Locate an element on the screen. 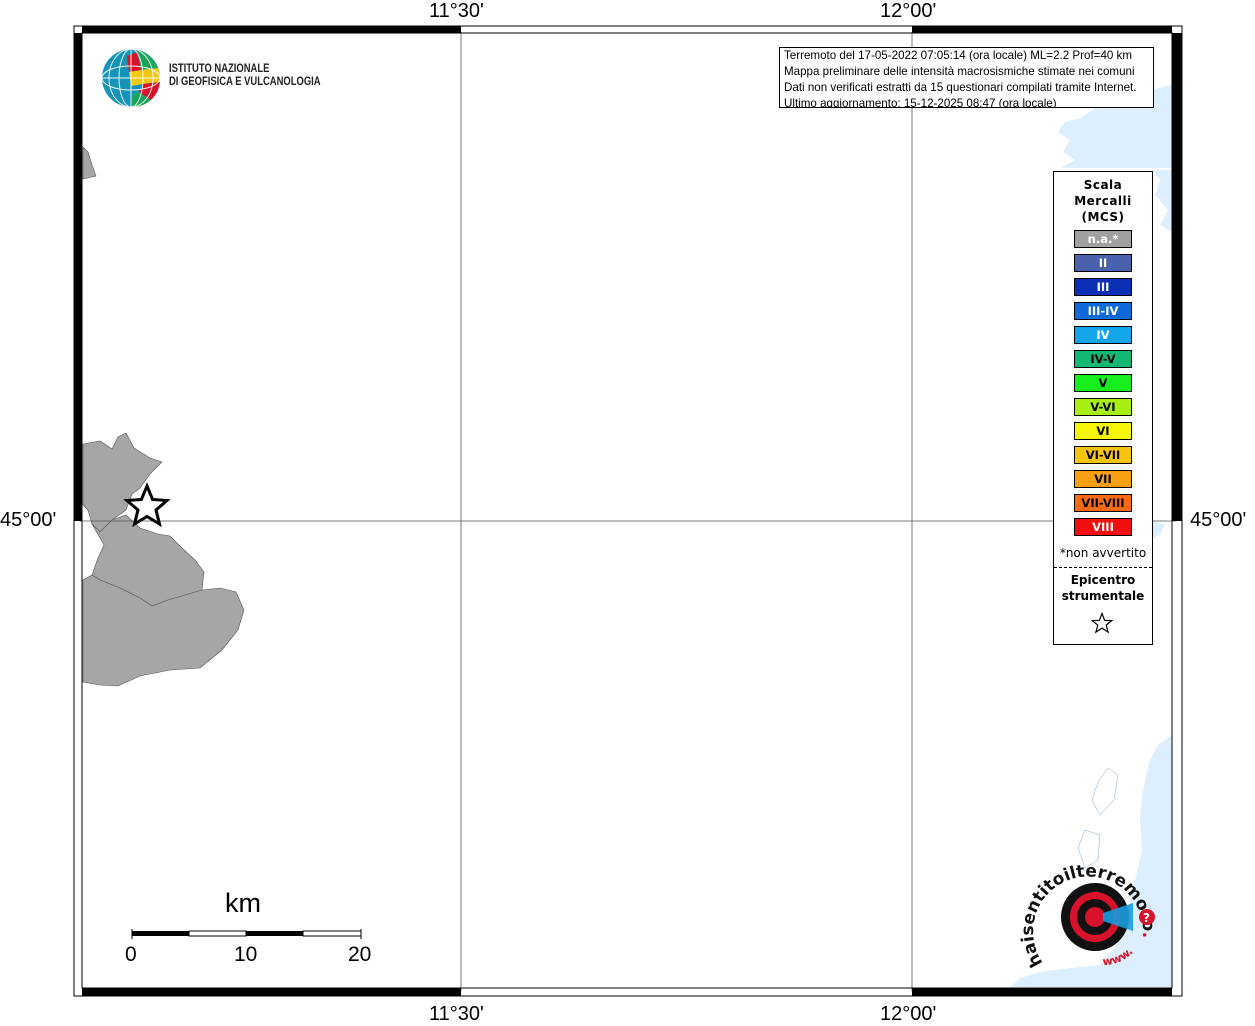 Image resolution: width=1255 pixels, height=1026 pixels. legend-epicenter-title: Epicentro strumentale is located at coordinates (1103, 588).